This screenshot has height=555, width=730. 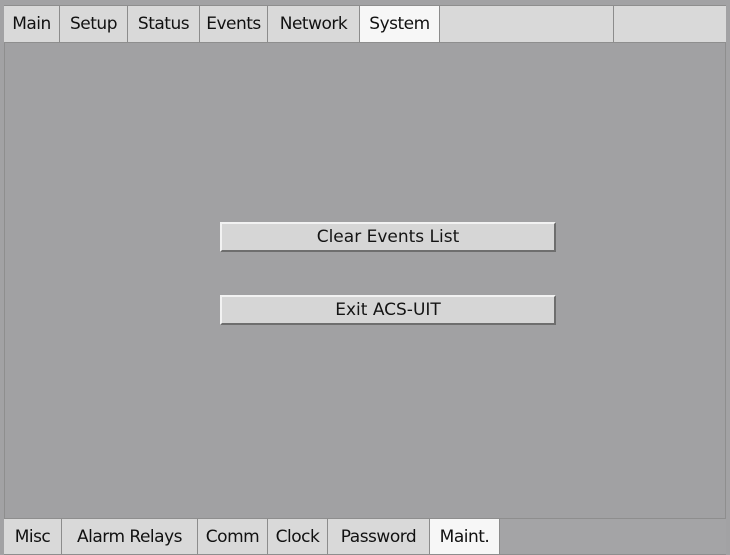 What do you see at coordinates (314, 24) in the screenshot?
I see `tab-network: Network` at bounding box center [314, 24].